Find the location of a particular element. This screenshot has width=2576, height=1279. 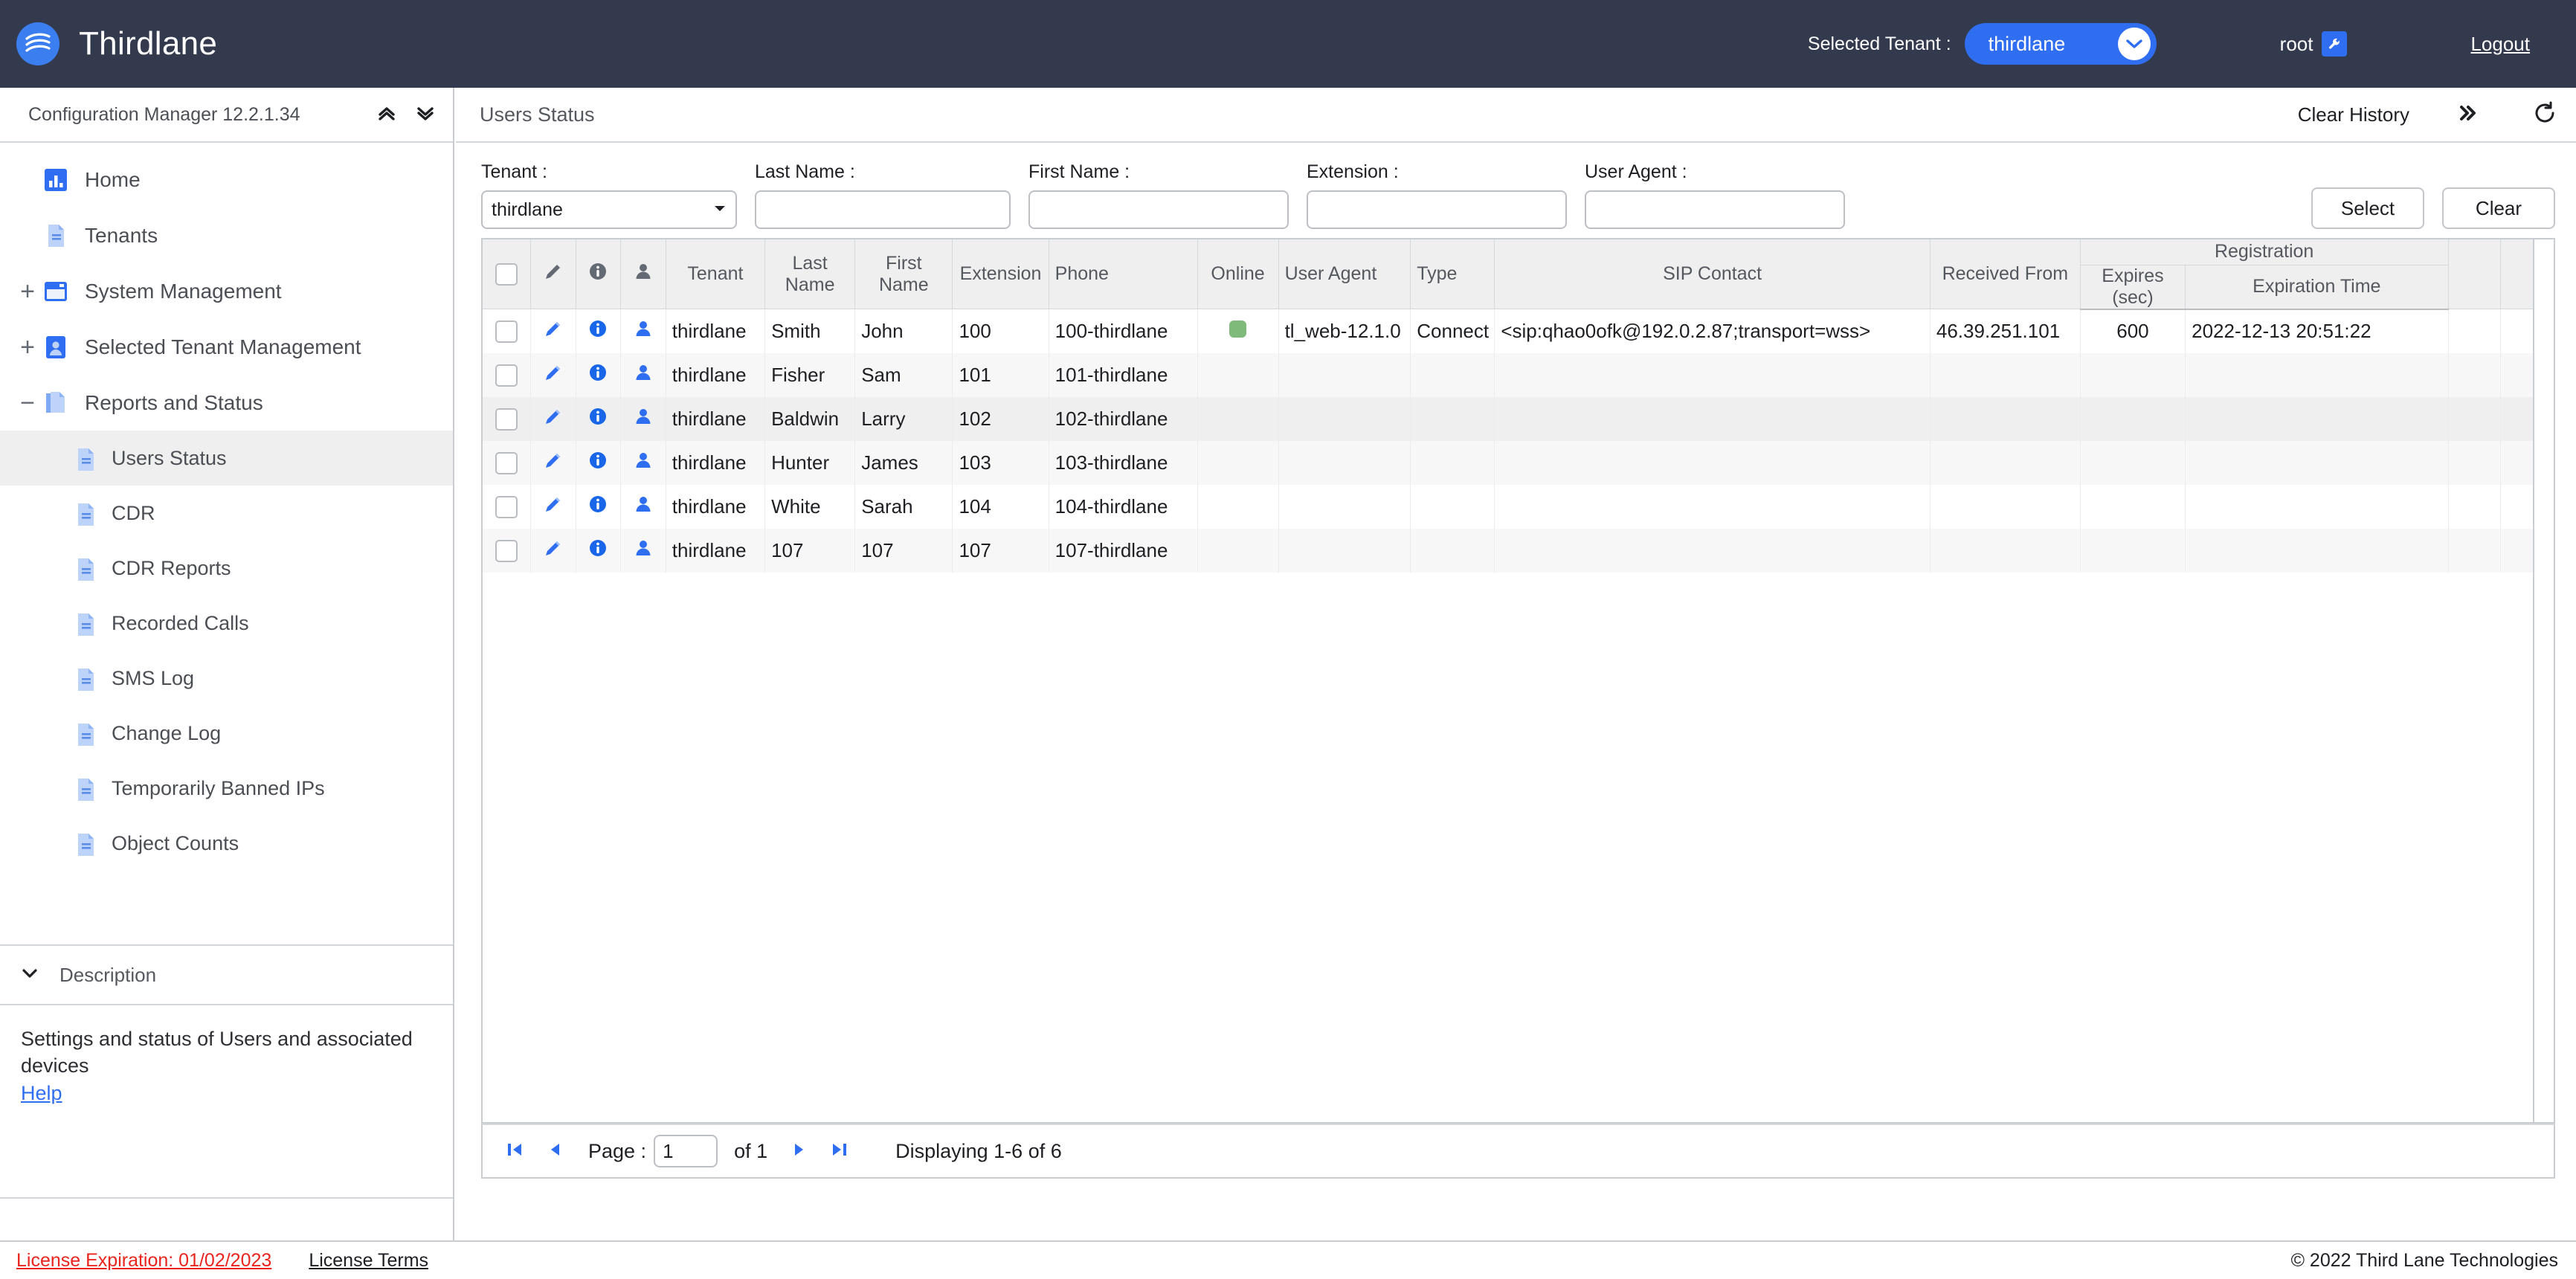

table-row: thirdlane 107 107 107 107-thirdlane is located at coordinates (1518, 551).